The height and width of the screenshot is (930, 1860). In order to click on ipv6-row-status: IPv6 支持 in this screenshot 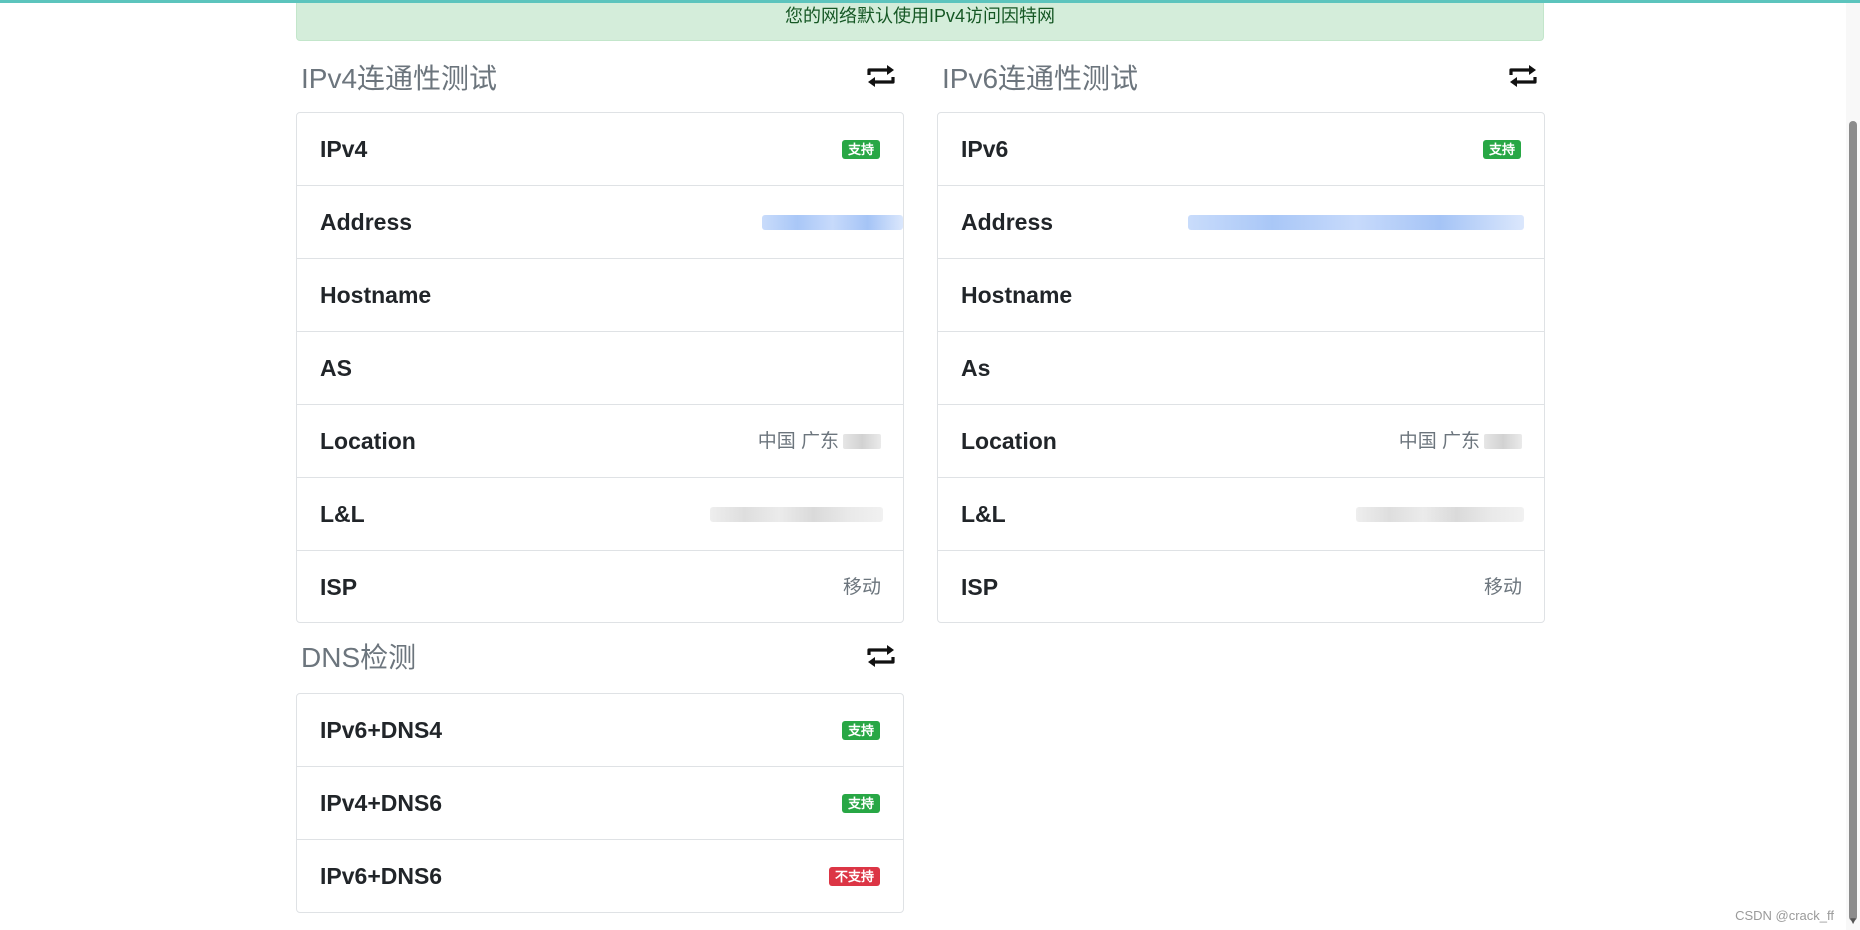, I will do `click(1241, 149)`.